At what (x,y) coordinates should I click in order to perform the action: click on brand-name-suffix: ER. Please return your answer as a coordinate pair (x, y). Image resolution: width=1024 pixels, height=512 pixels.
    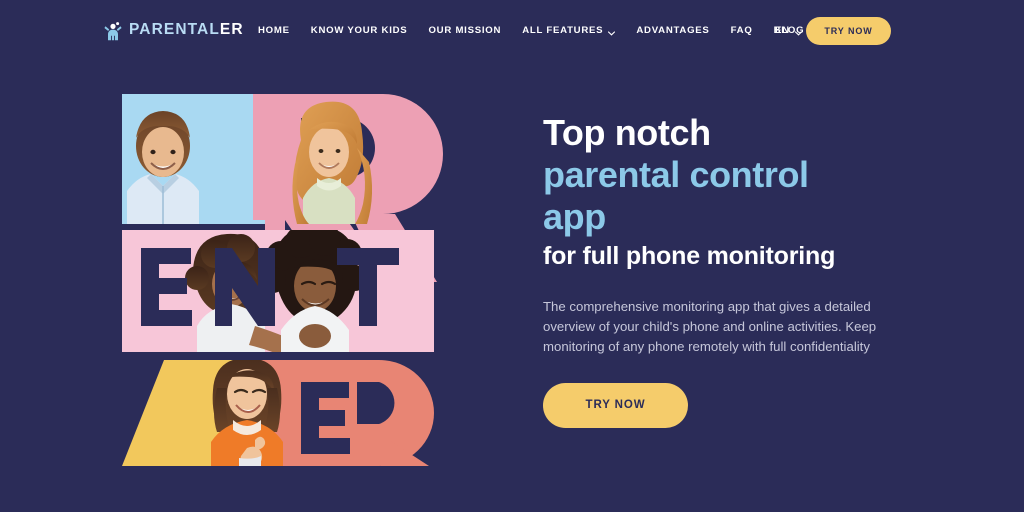
    Looking at the image, I should click on (231, 30).